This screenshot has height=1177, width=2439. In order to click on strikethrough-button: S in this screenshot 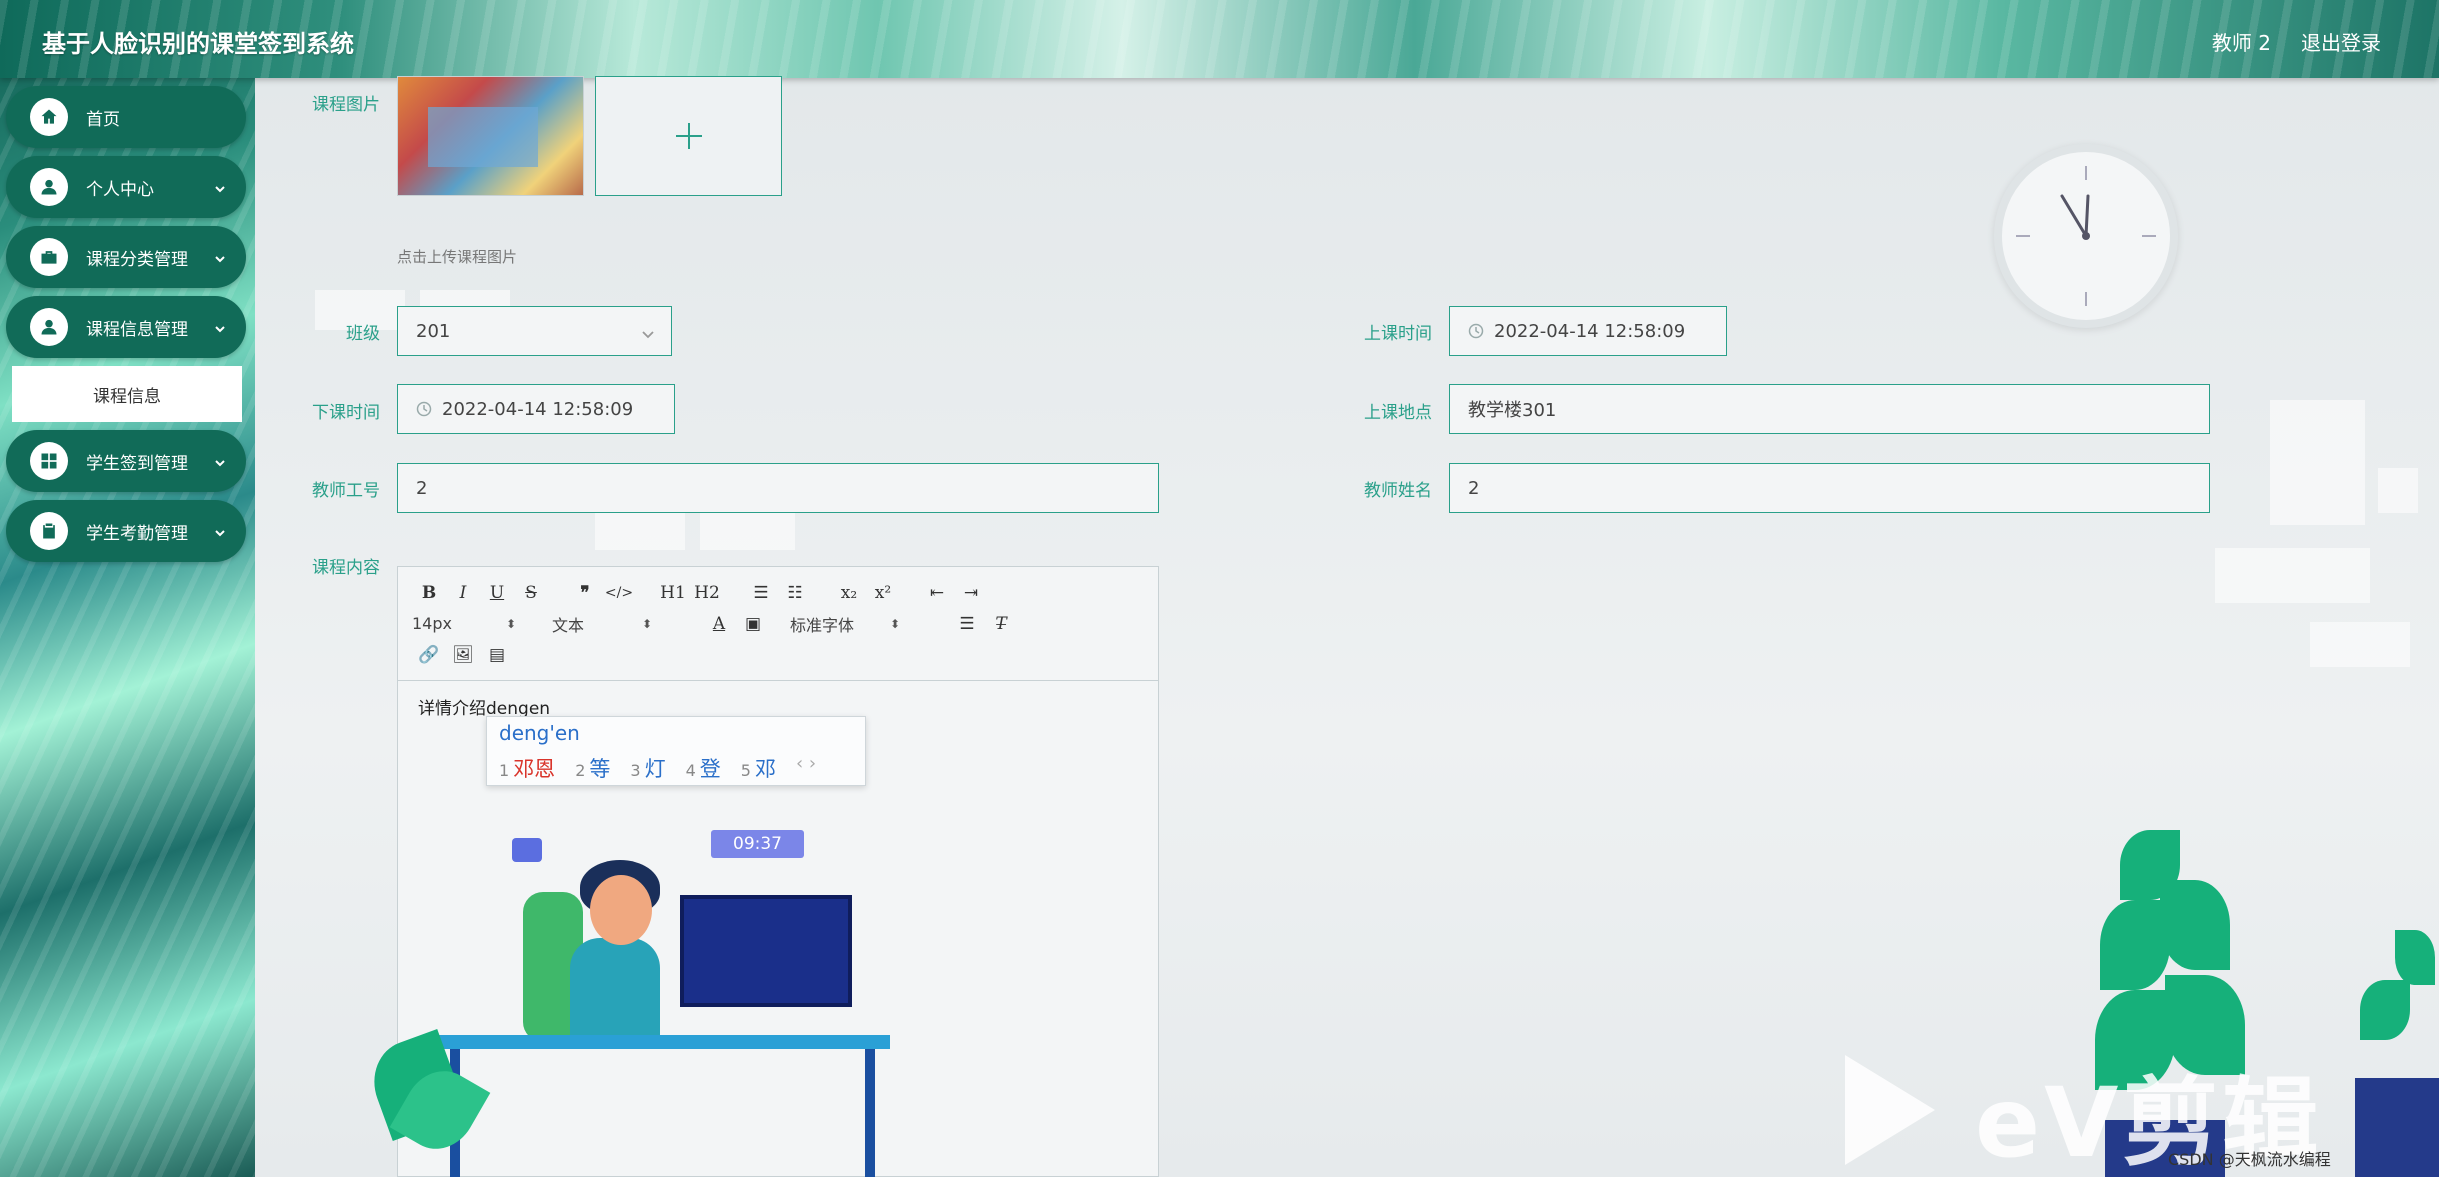, I will do `click(531, 593)`.